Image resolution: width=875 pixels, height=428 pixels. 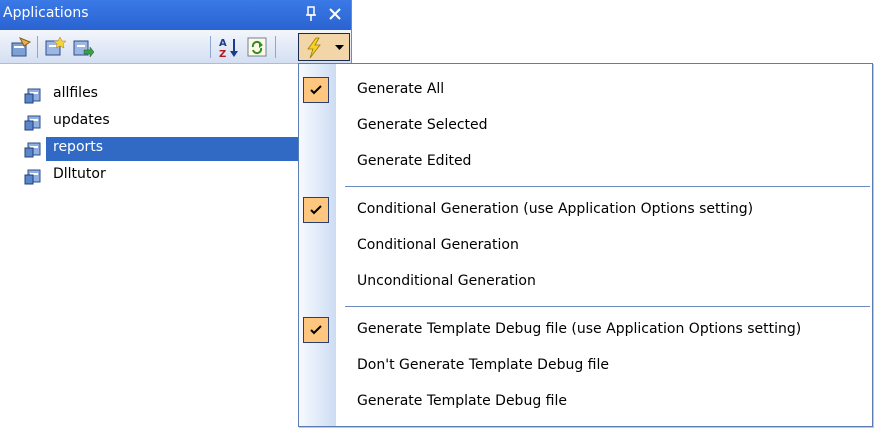 I want to click on tree-item-label: allfiles, so click(x=75, y=93).